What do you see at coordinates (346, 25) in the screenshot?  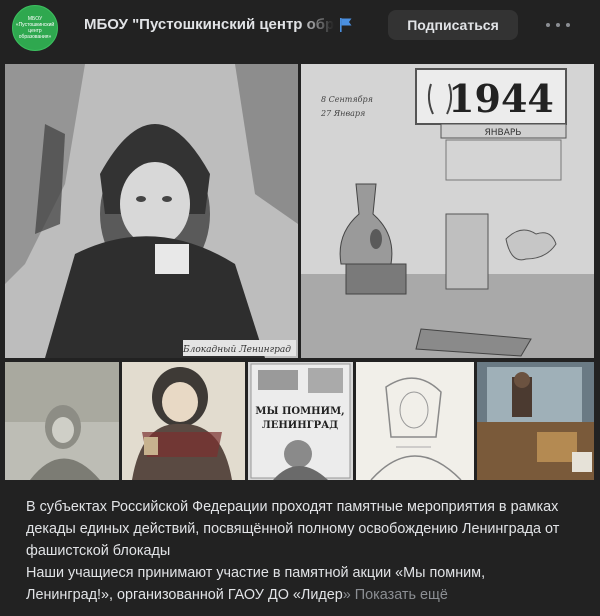 I see `flag-icon` at bounding box center [346, 25].